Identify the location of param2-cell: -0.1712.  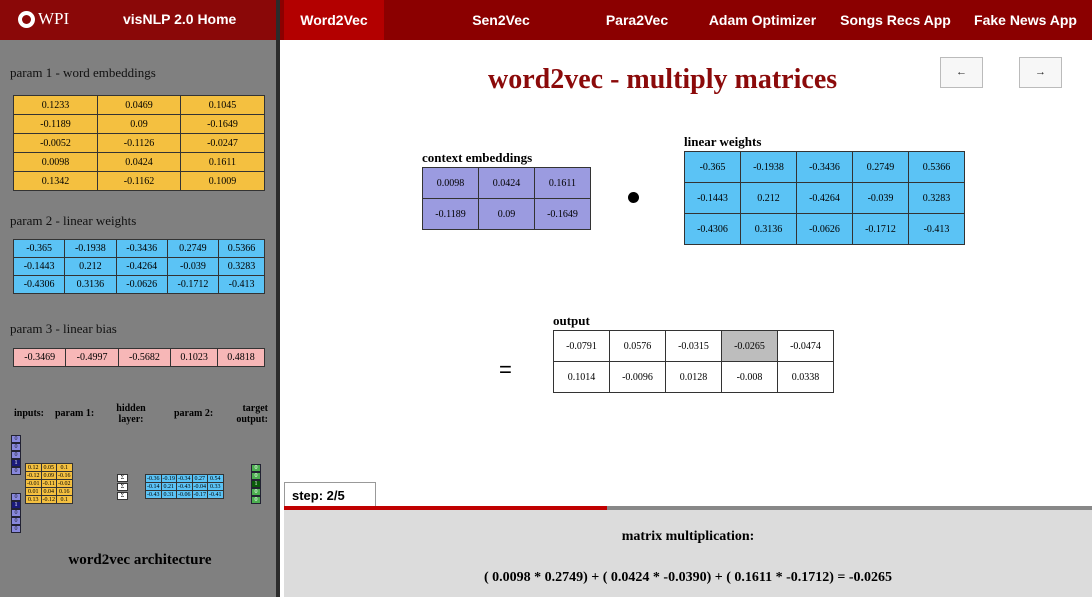
(193, 284).